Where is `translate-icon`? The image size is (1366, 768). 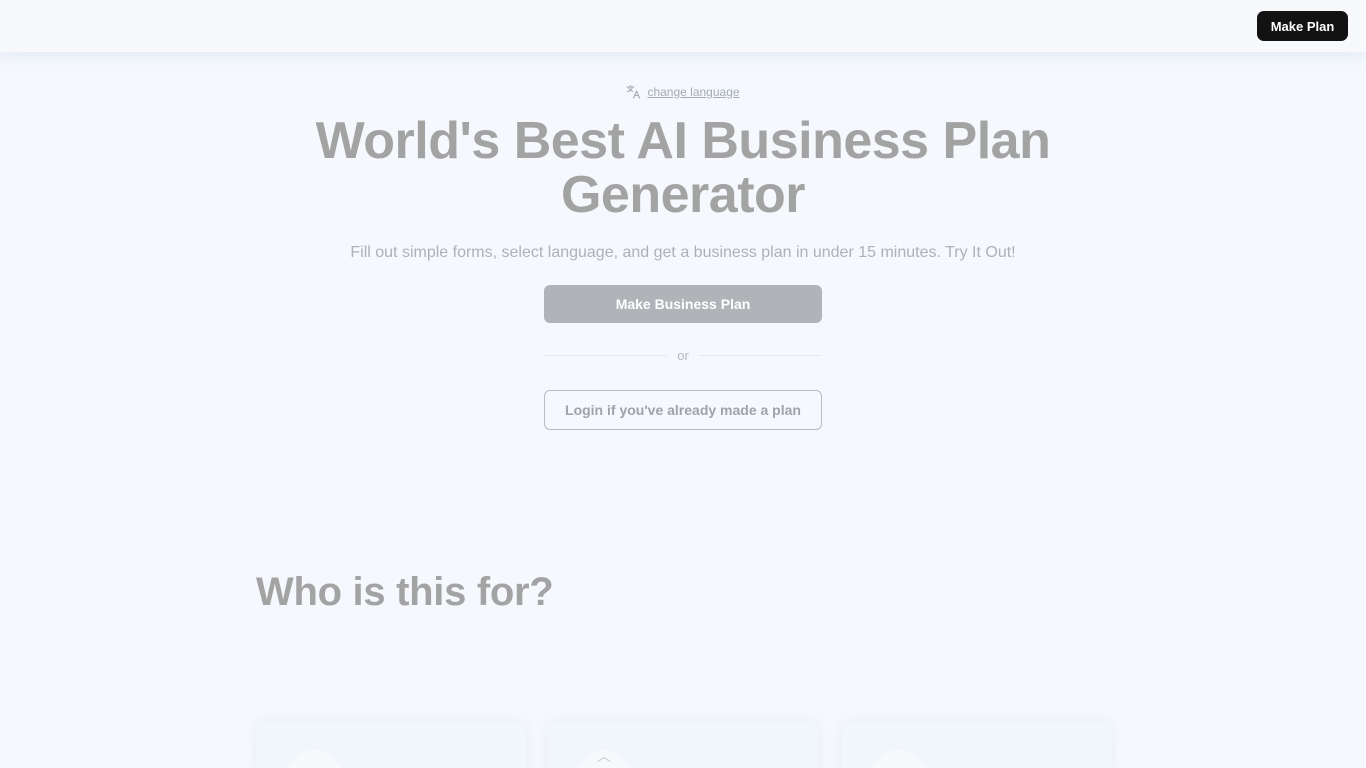 translate-icon is located at coordinates (633, 91).